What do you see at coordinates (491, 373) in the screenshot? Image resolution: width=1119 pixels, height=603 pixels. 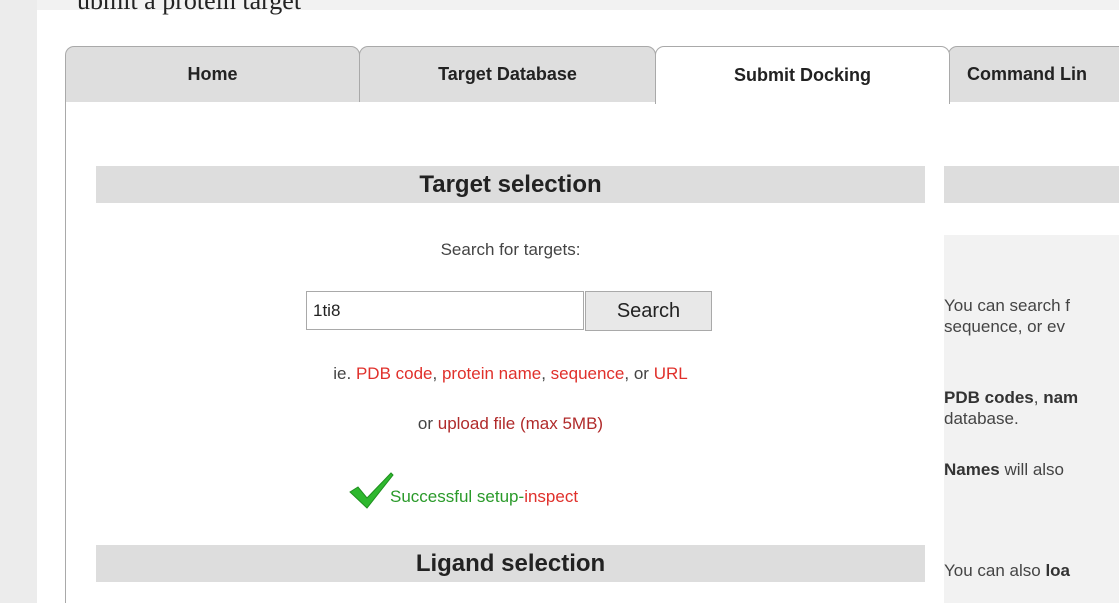 I see `protein-name-link: protein name` at bounding box center [491, 373].